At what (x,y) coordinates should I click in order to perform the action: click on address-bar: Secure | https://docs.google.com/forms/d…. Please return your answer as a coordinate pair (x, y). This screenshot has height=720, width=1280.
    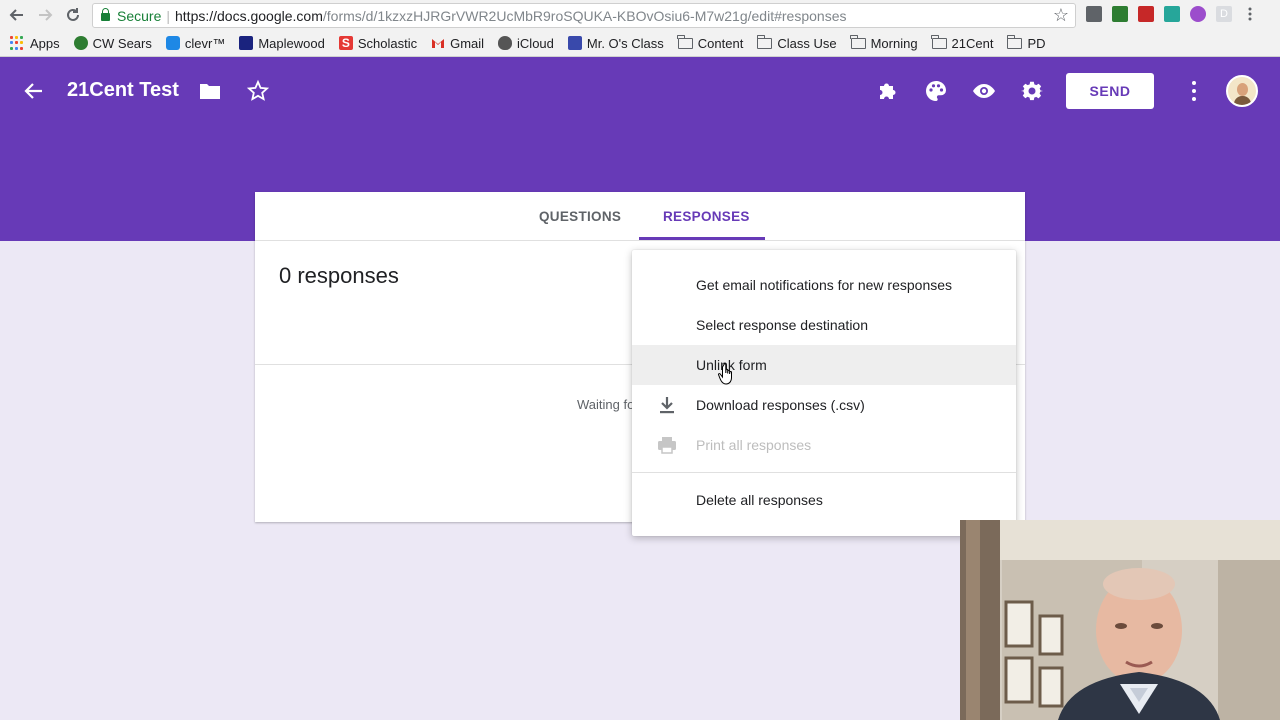
    Looking at the image, I should click on (584, 15).